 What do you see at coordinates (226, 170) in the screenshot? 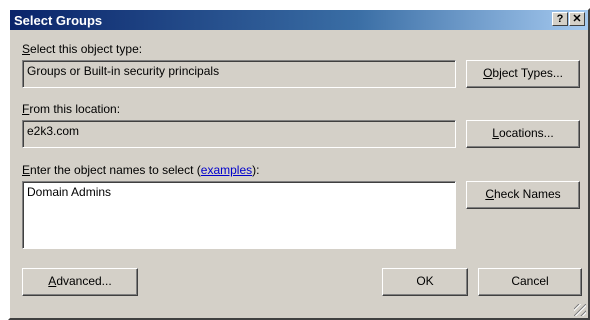
I see `examples-link: examples` at bounding box center [226, 170].